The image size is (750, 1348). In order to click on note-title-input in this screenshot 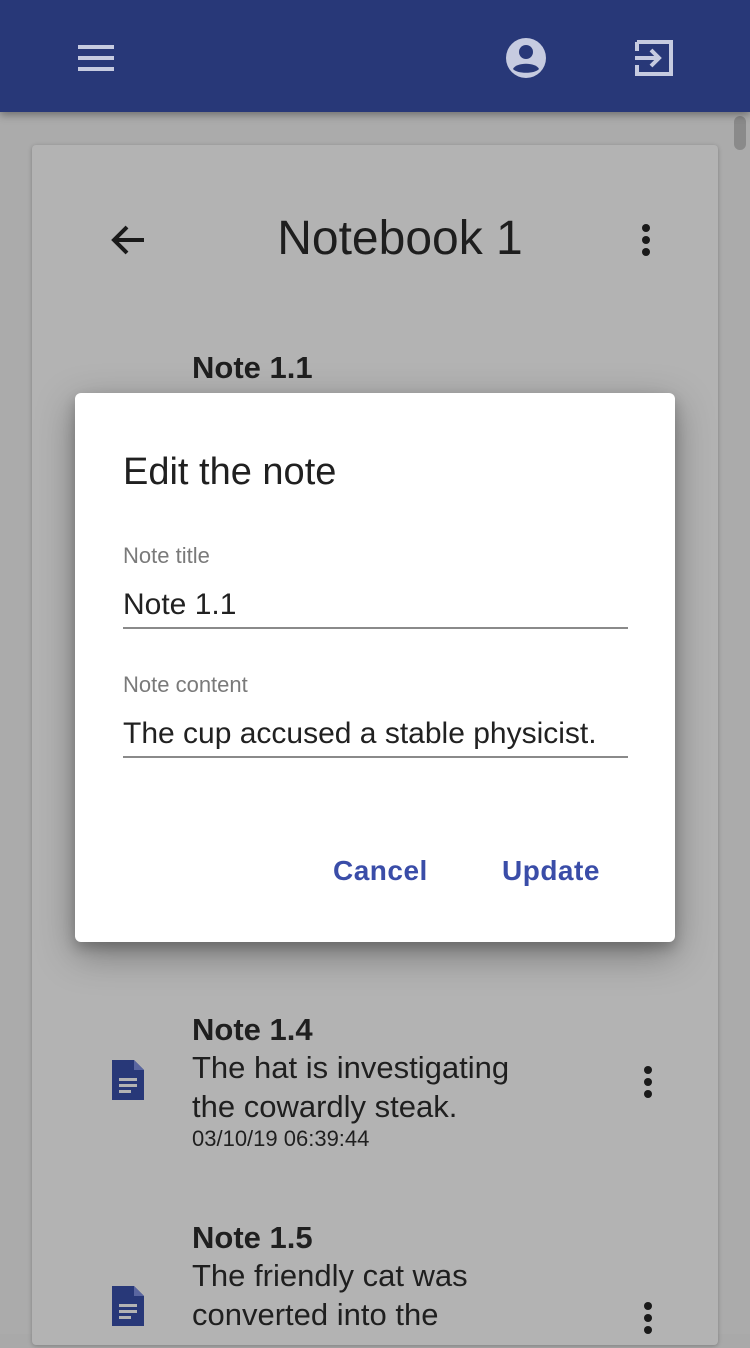, I will do `click(375, 606)`.